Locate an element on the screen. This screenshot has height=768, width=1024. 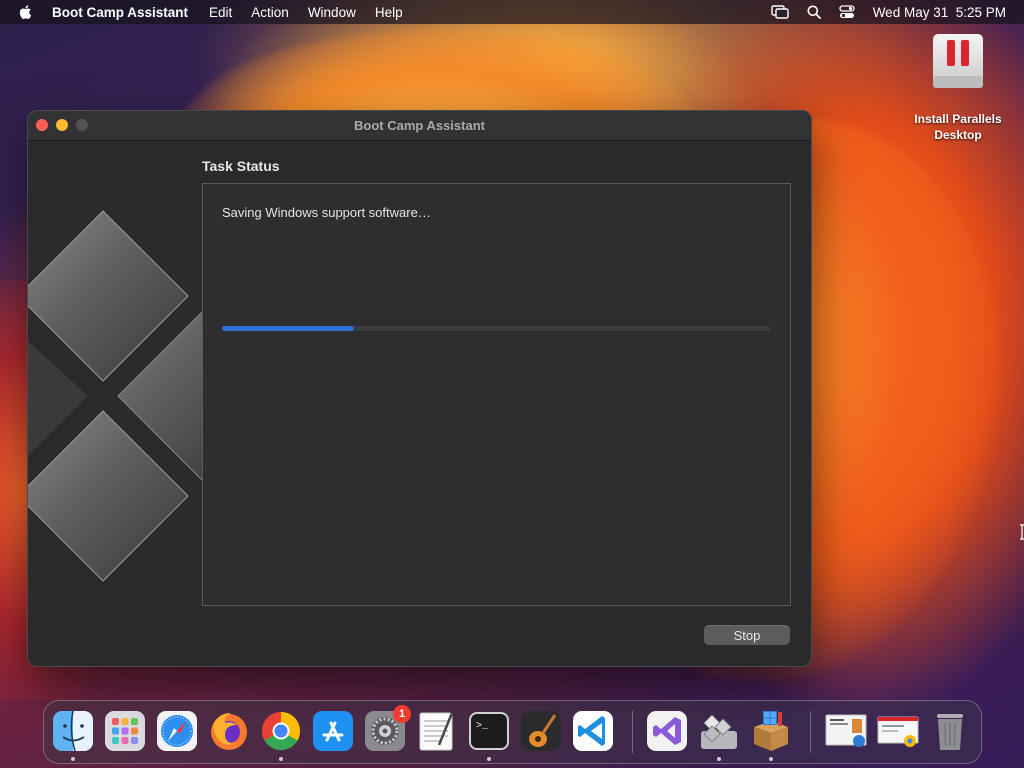
task-status-heading: Task Status is located at coordinates (241, 166).